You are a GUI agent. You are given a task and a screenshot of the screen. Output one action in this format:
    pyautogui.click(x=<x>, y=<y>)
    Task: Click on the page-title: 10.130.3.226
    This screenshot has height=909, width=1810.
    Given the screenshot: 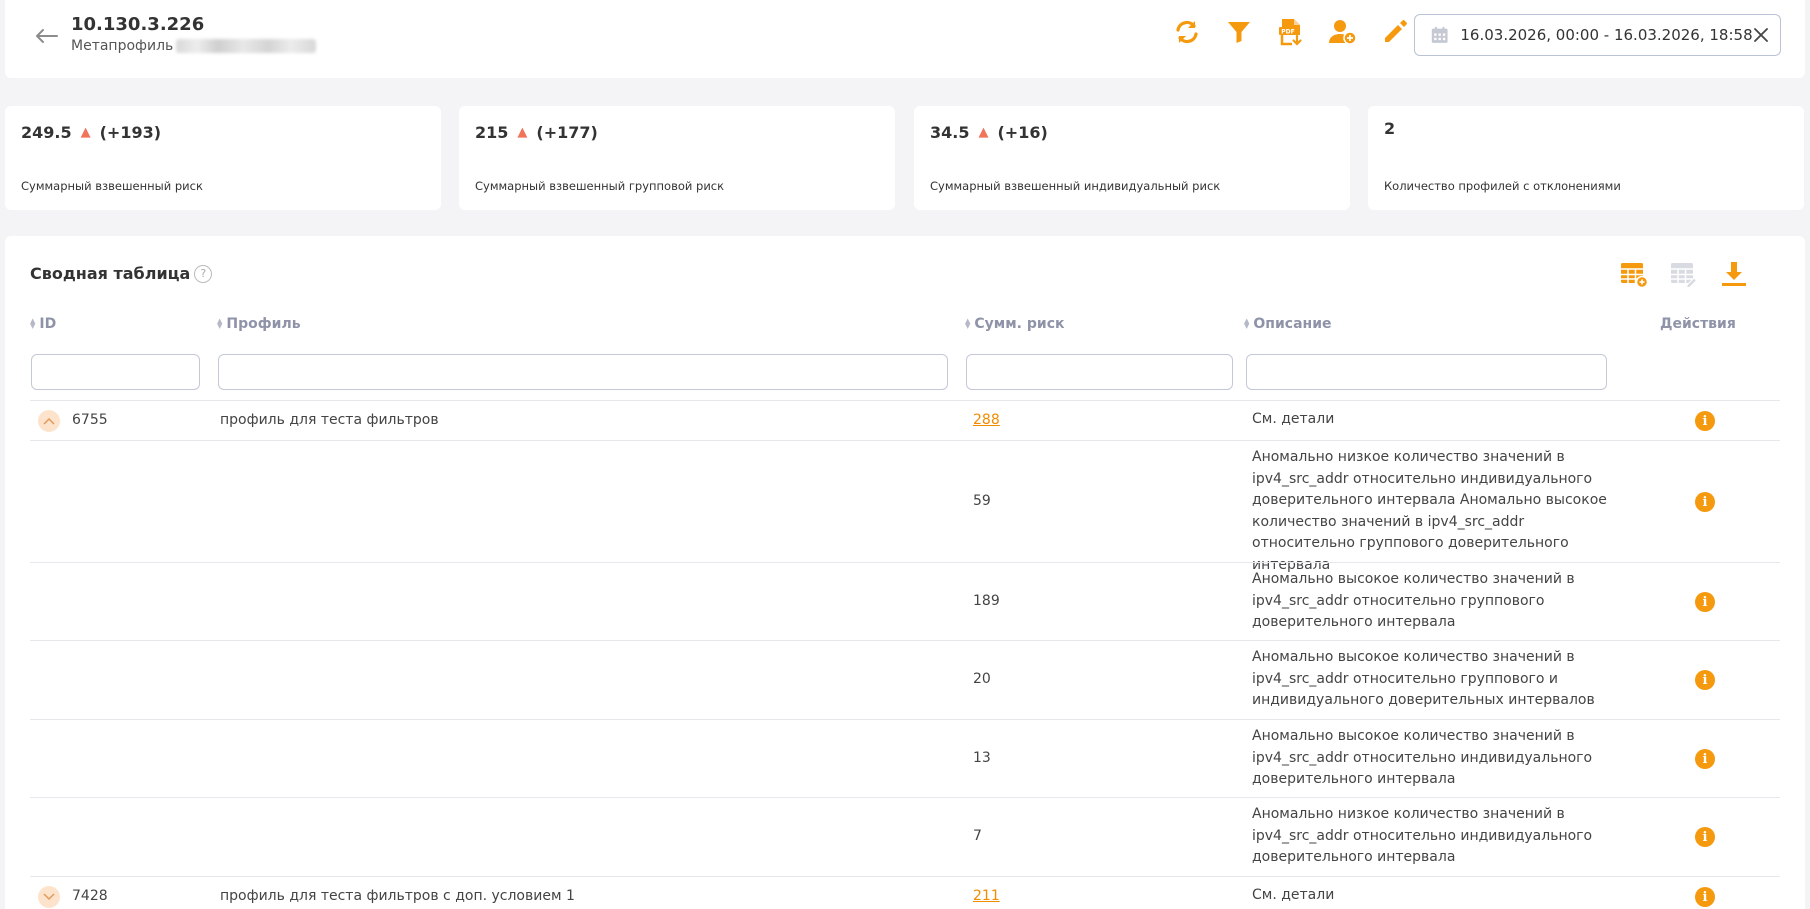 What is the action you would take?
    pyautogui.click(x=138, y=24)
    